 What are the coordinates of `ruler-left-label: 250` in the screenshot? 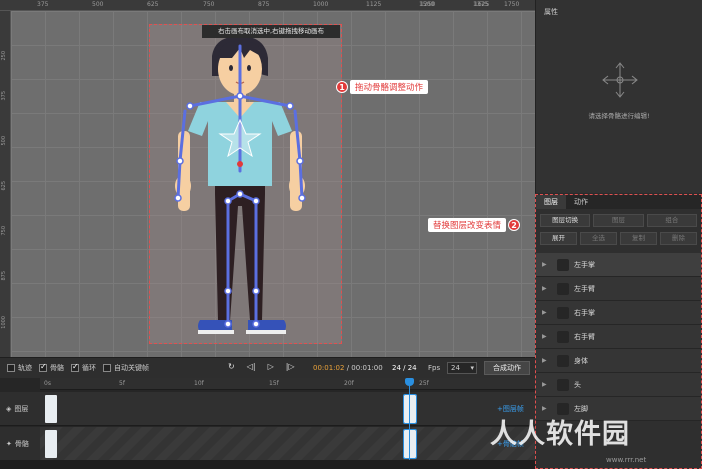 It's located at (4, 56).